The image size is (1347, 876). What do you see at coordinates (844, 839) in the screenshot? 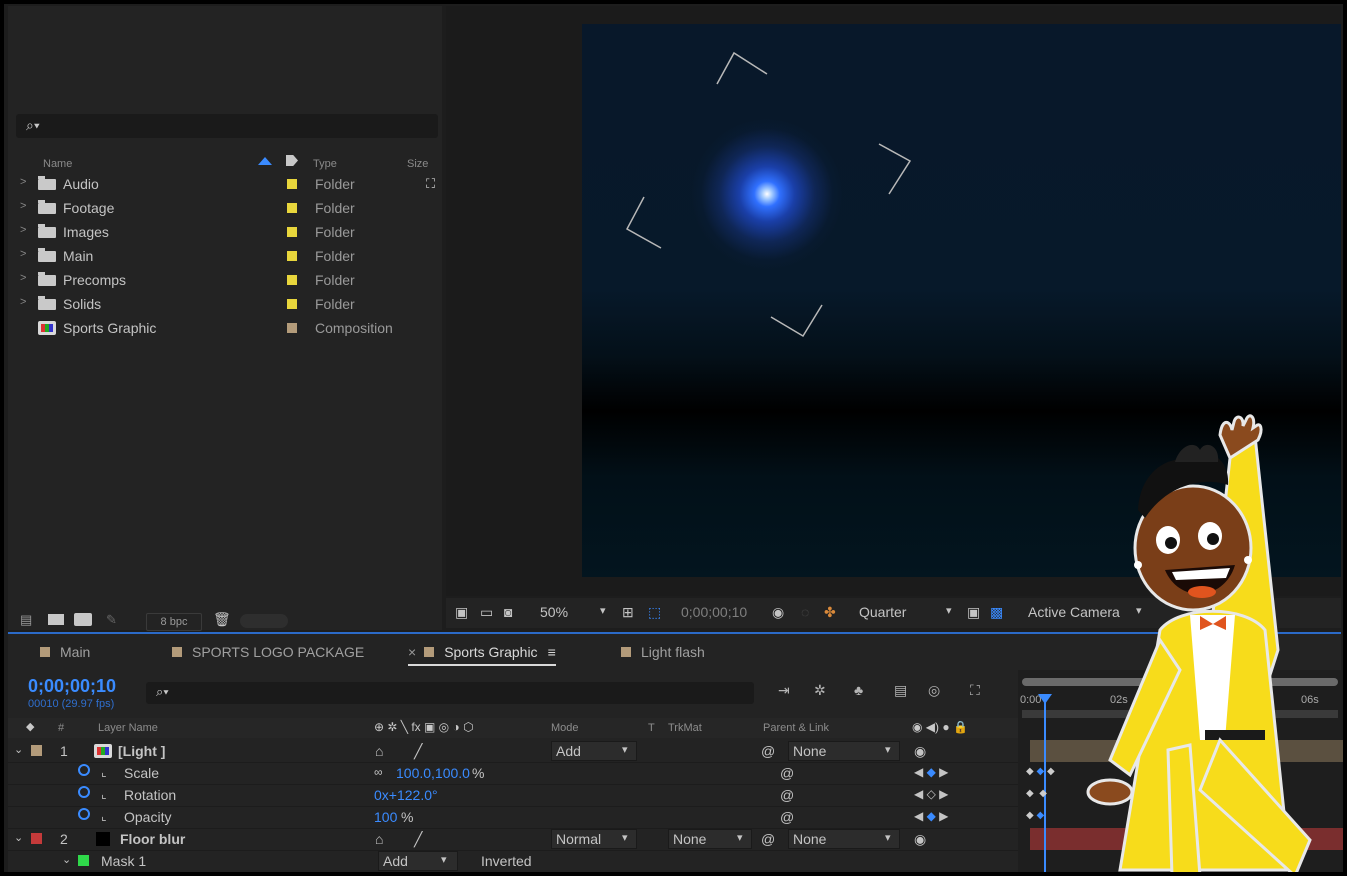
I see `parent-dropdown: None ▾` at bounding box center [844, 839].